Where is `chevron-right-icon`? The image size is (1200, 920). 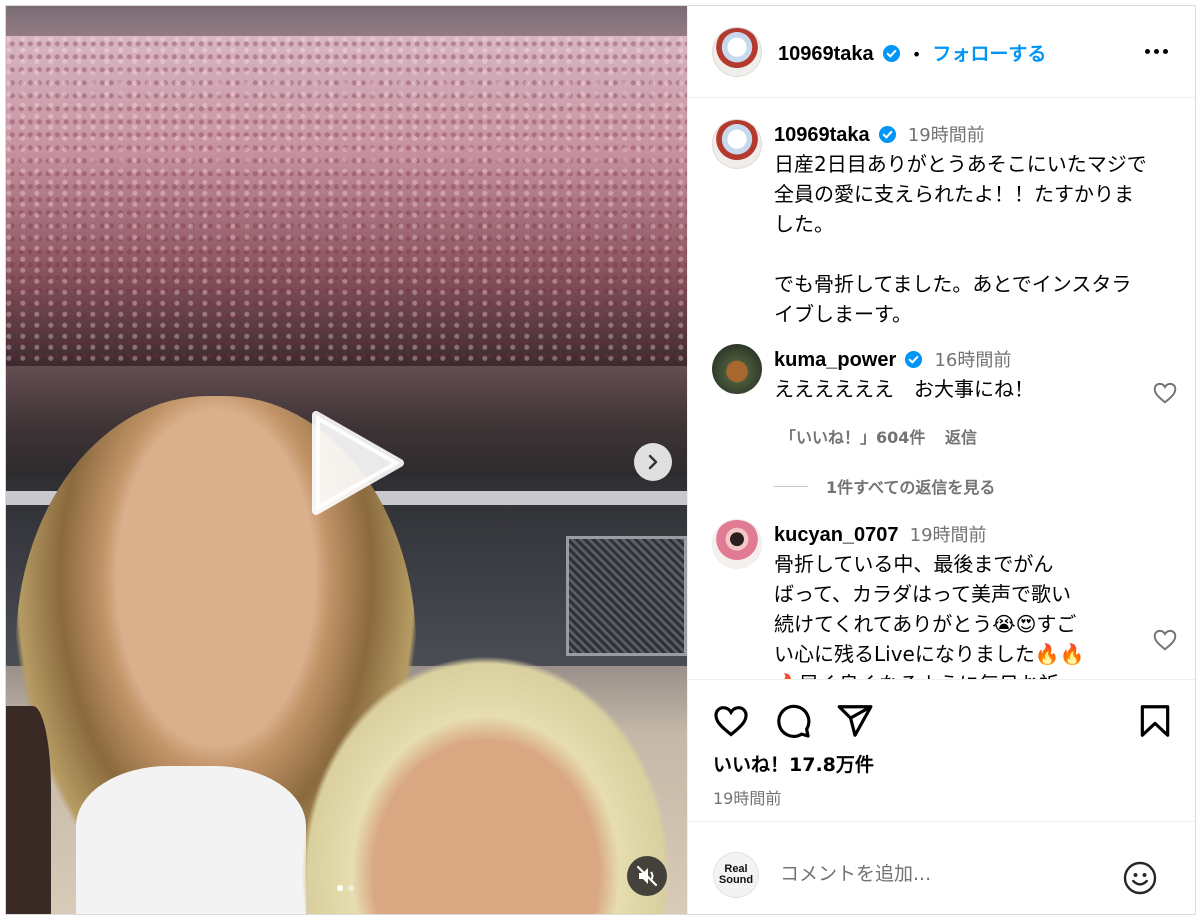 chevron-right-icon is located at coordinates (653, 462).